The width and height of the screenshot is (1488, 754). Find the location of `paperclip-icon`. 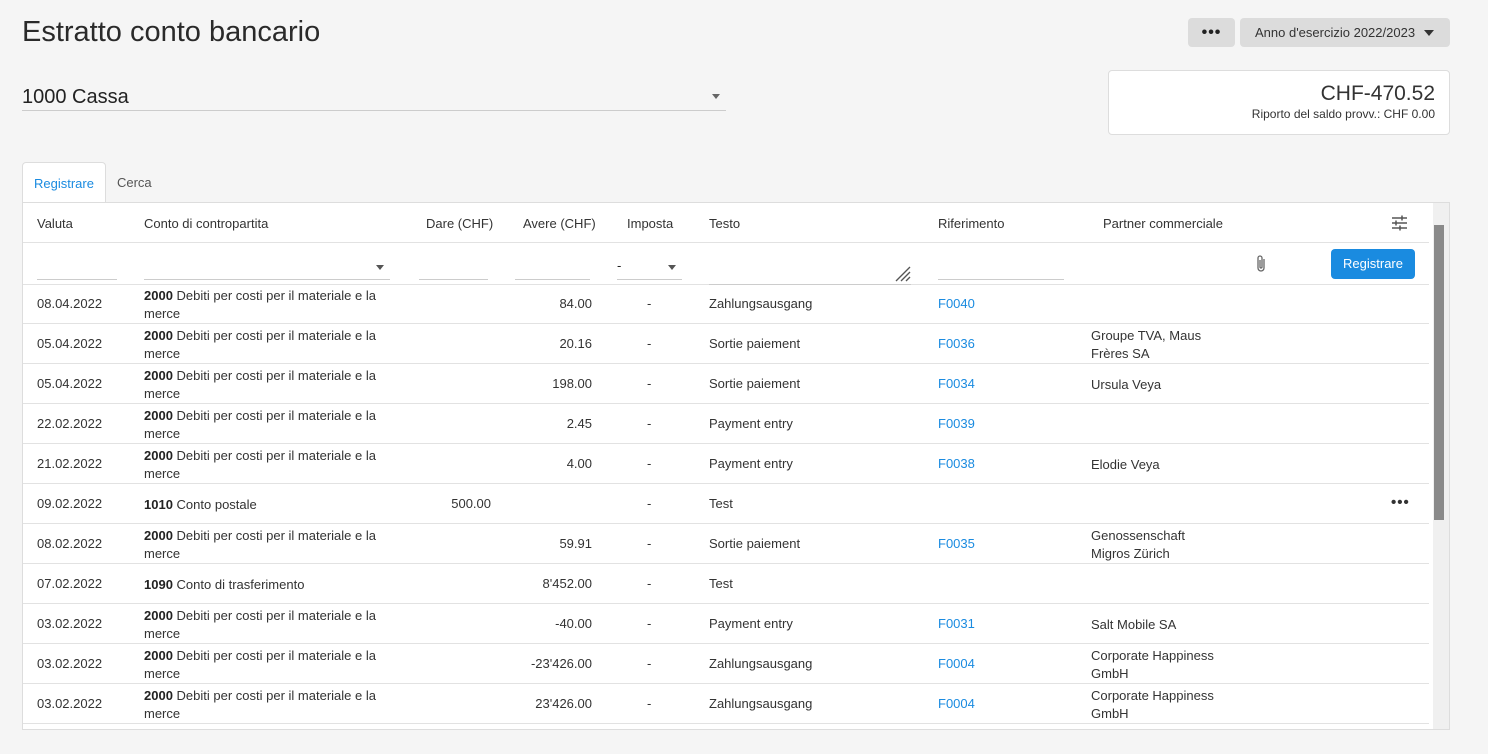

paperclip-icon is located at coordinates (1261, 264).